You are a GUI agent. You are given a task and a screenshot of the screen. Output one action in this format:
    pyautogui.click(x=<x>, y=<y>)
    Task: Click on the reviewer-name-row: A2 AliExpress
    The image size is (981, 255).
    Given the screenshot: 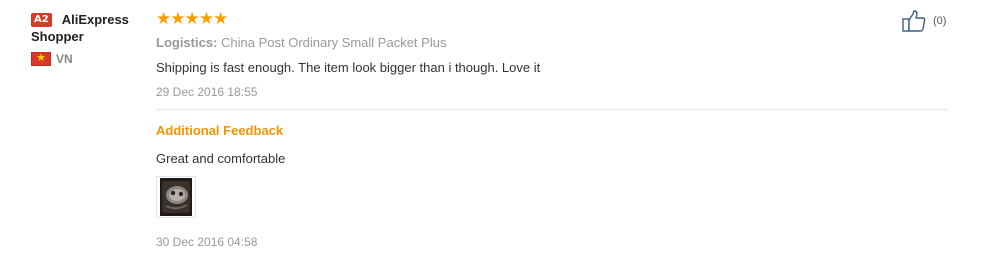 What is the action you would take?
    pyautogui.click(x=88, y=19)
    